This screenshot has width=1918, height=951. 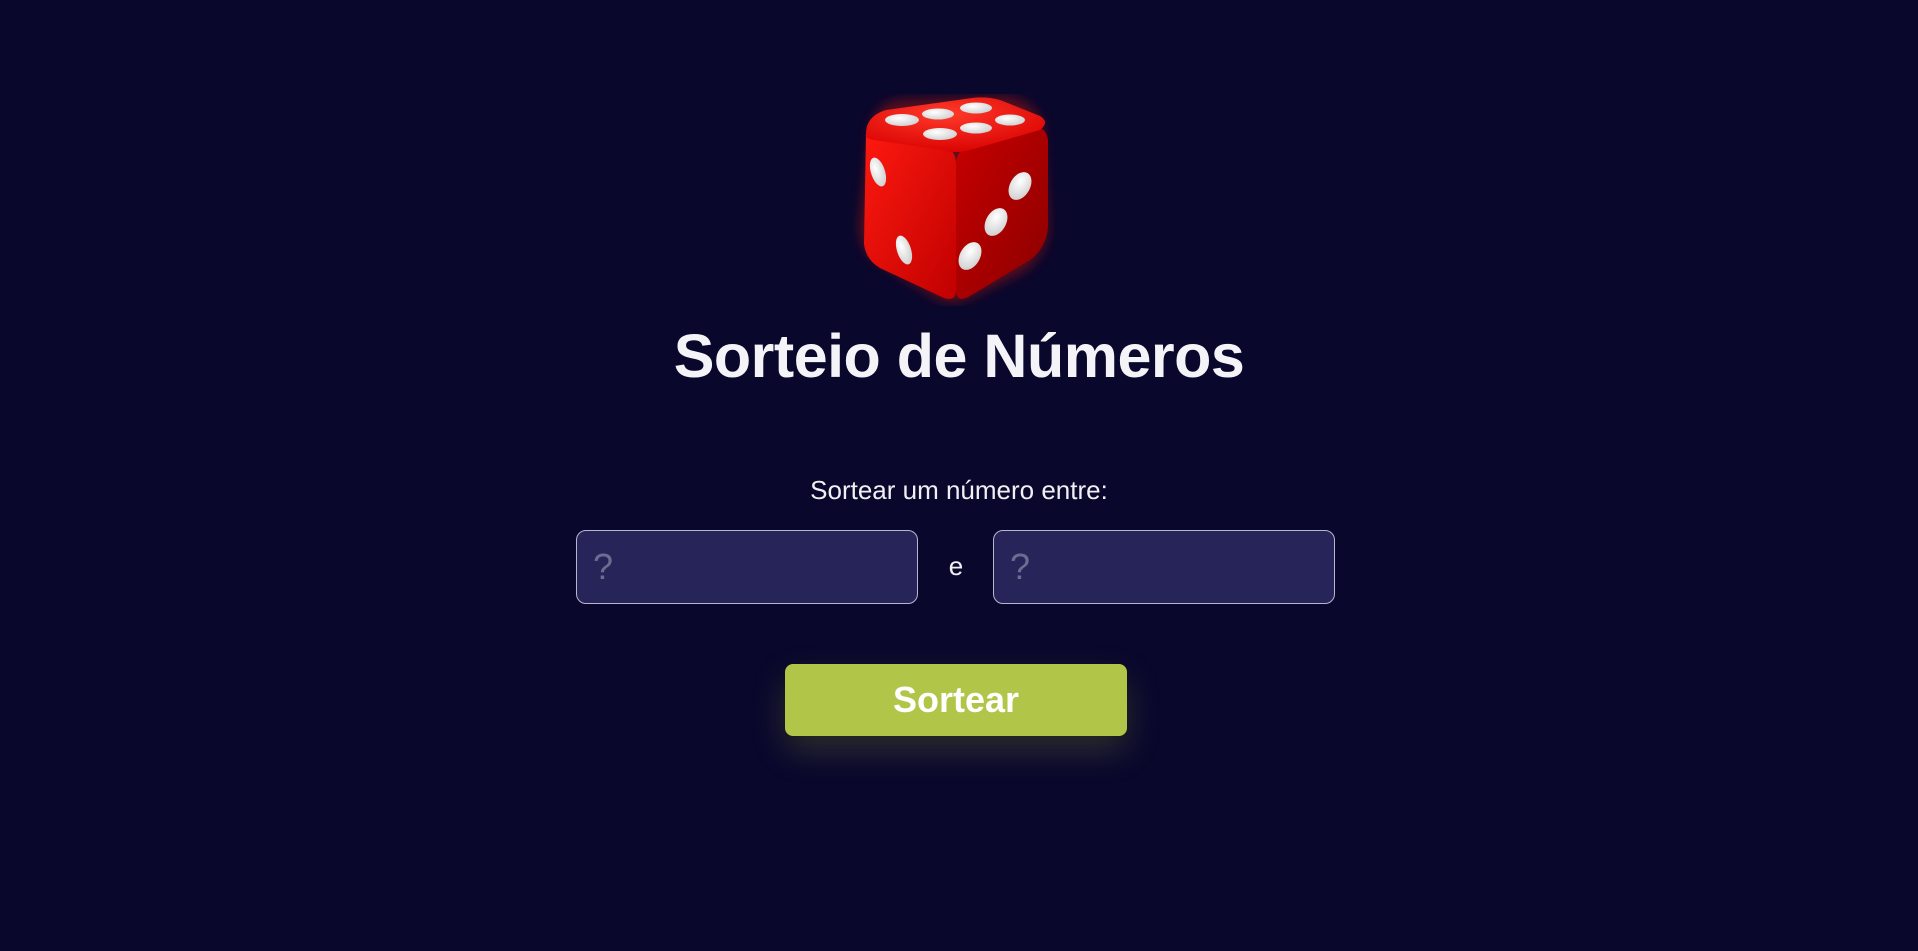 What do you see at coordinates (959, 356) in the screenshot?
I see `page-title: Sorteio de Números` at bounding box center [959, 356].